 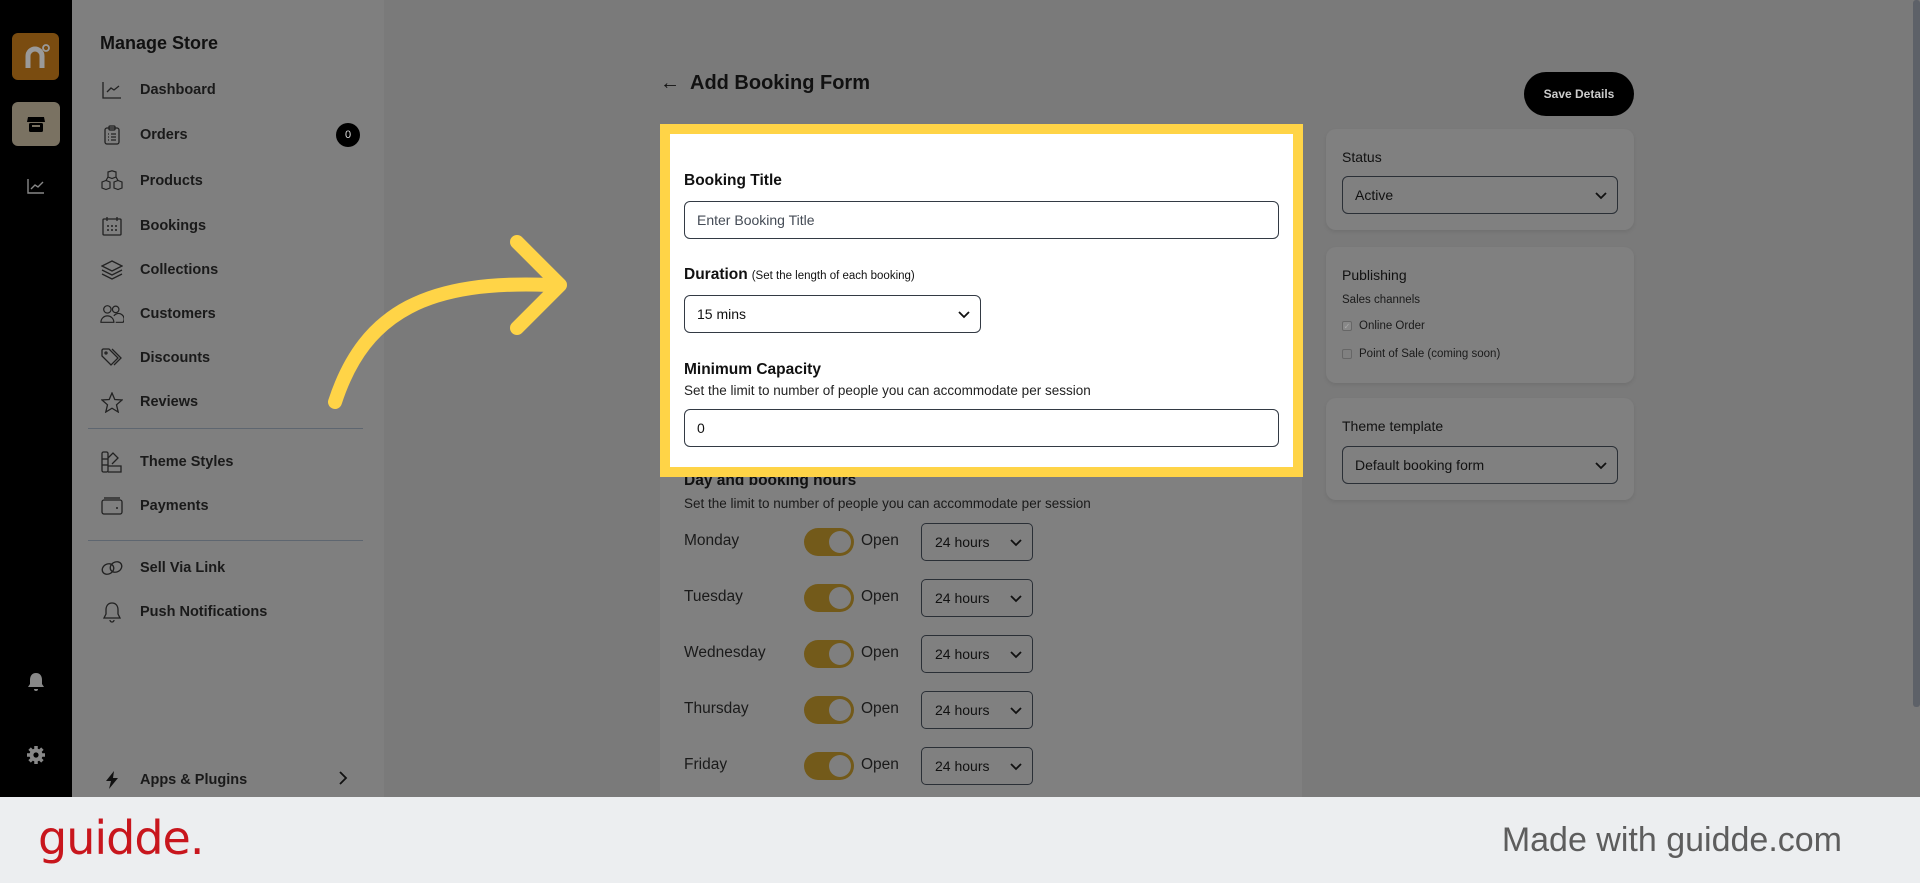 I want to click on back-arrow-icon: ←, so click(x=670, y=83).